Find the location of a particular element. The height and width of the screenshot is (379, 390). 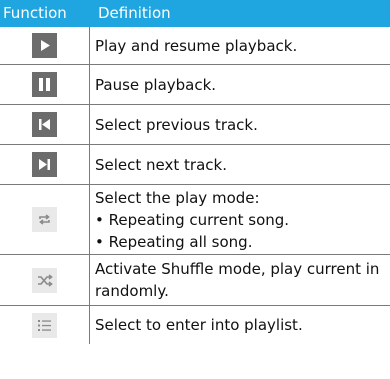

definition-text: randomly. is located at coordinates (132, 291).